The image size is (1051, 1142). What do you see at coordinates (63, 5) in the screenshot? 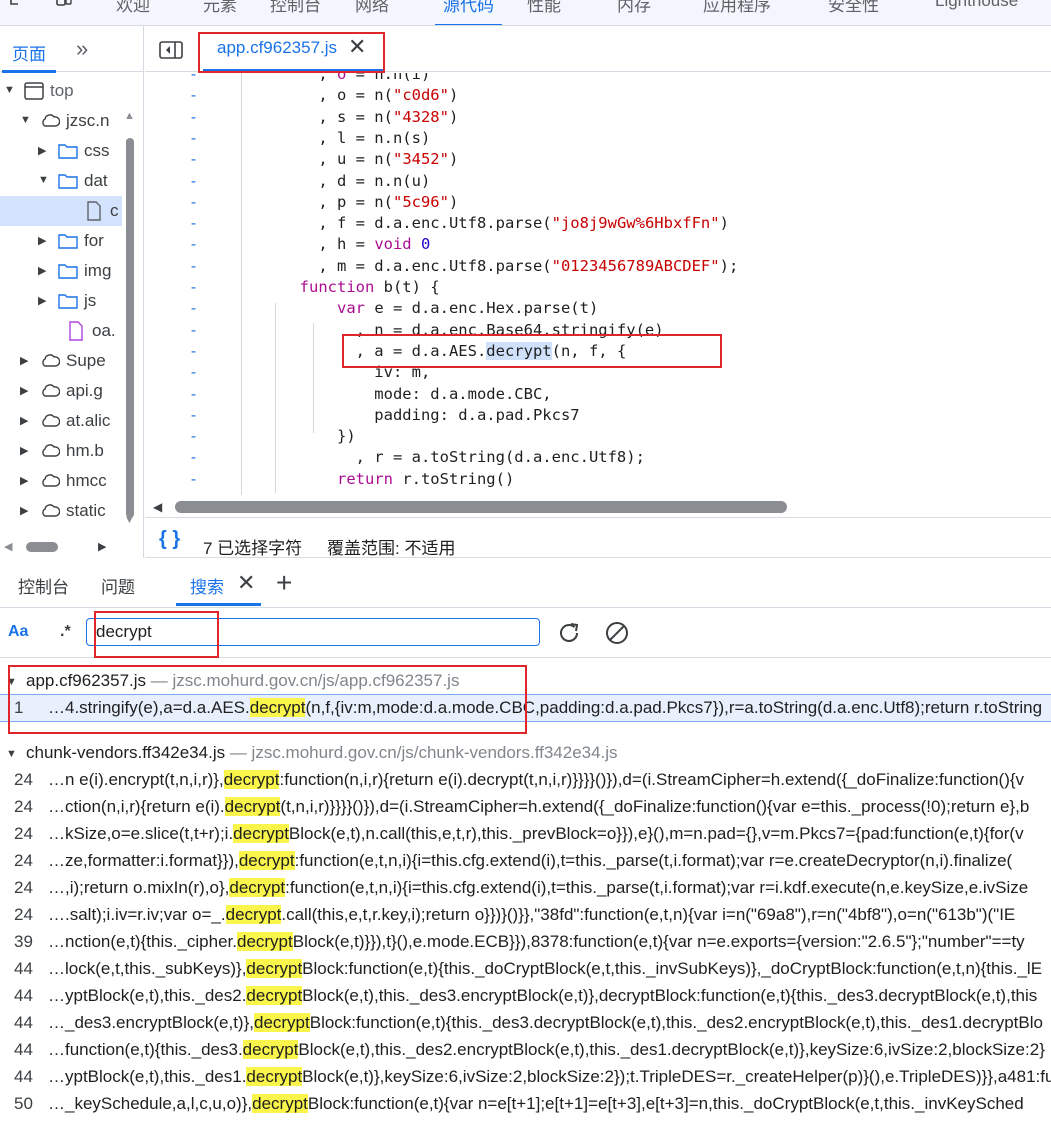
I see `device-toolbar-icon` at bounding box center [63, 5].